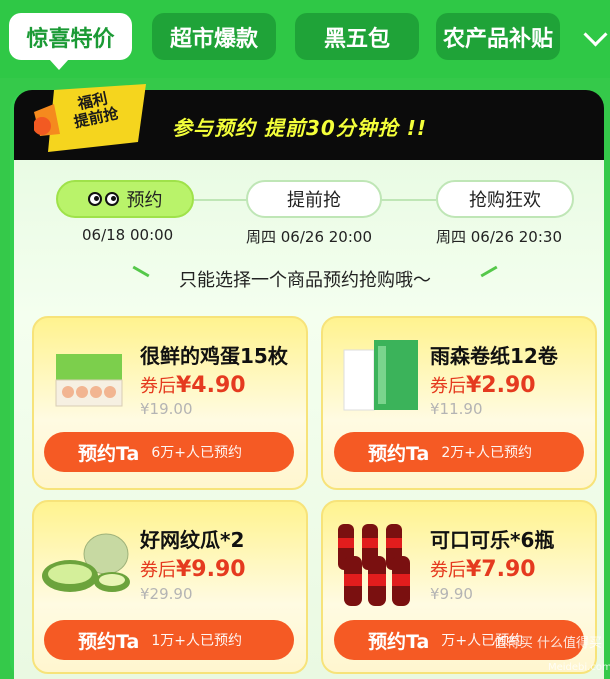 The height and width of the screenshot is (679, 610). I want to click on original-price: ¥9.90, so click(451, 594).